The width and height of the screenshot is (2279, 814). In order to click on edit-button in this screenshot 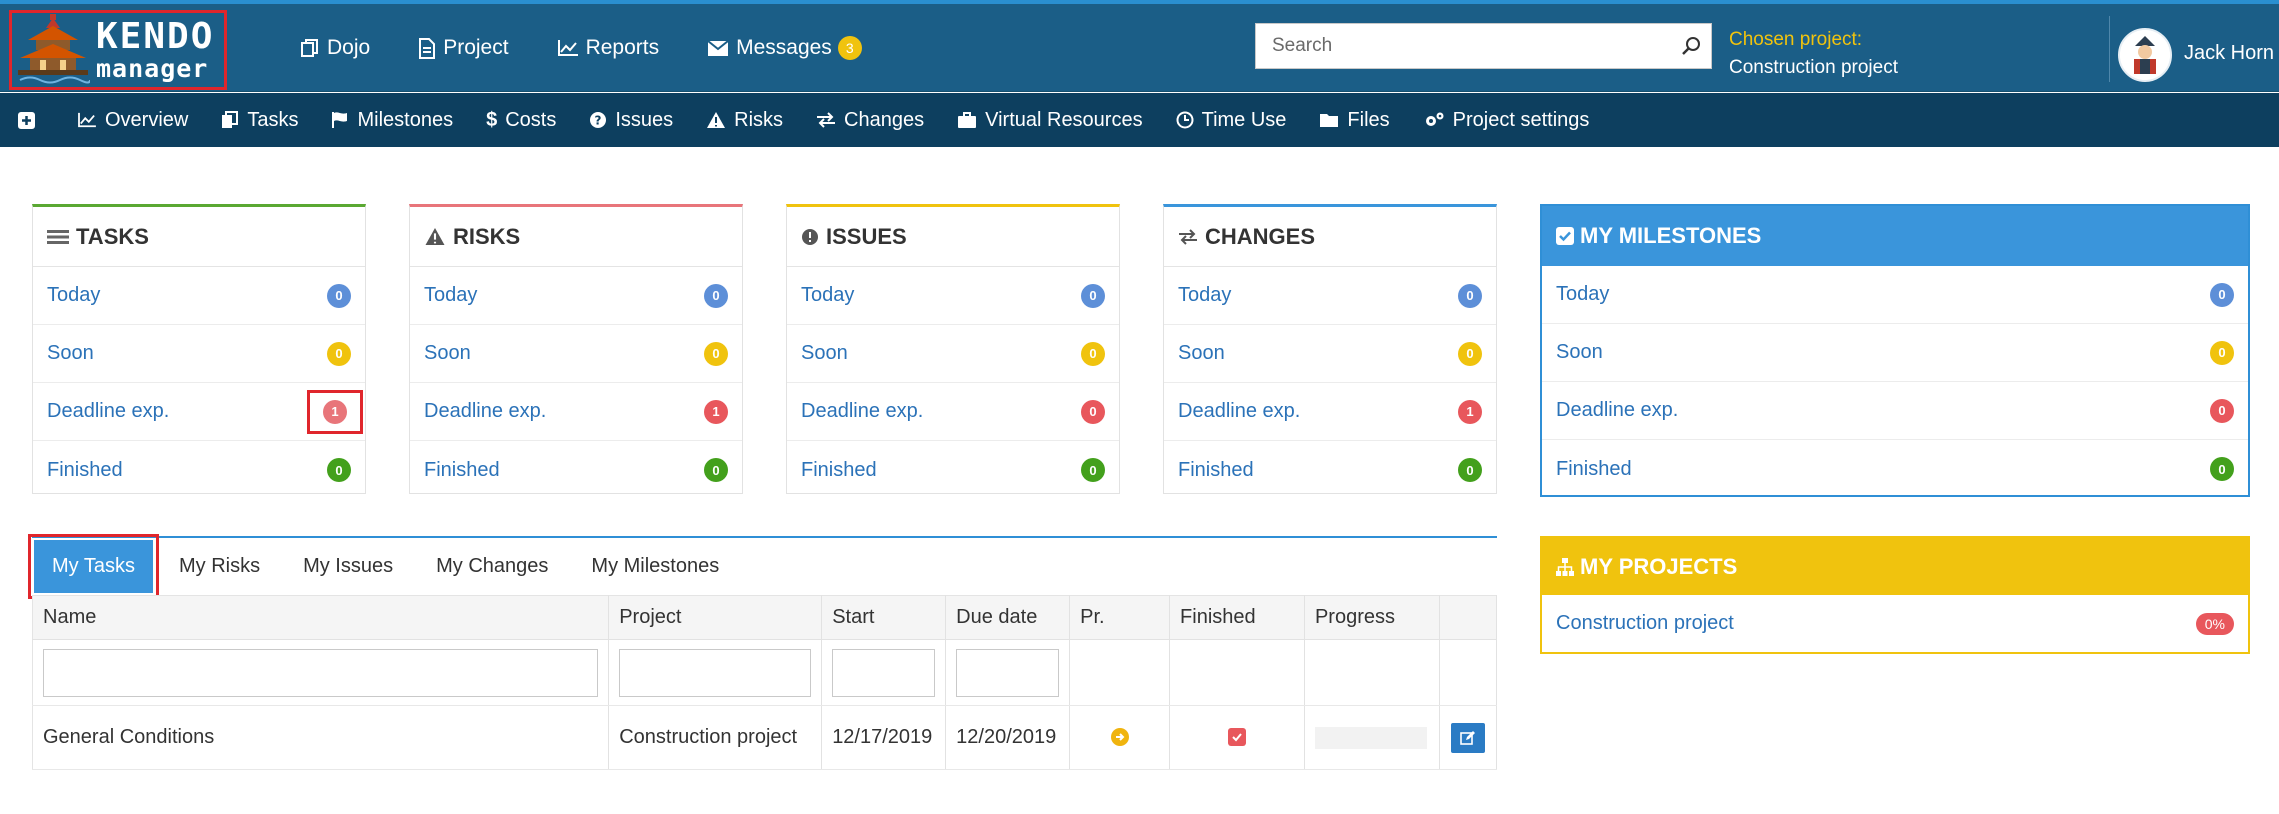, I will do `click(1467, 737)`.